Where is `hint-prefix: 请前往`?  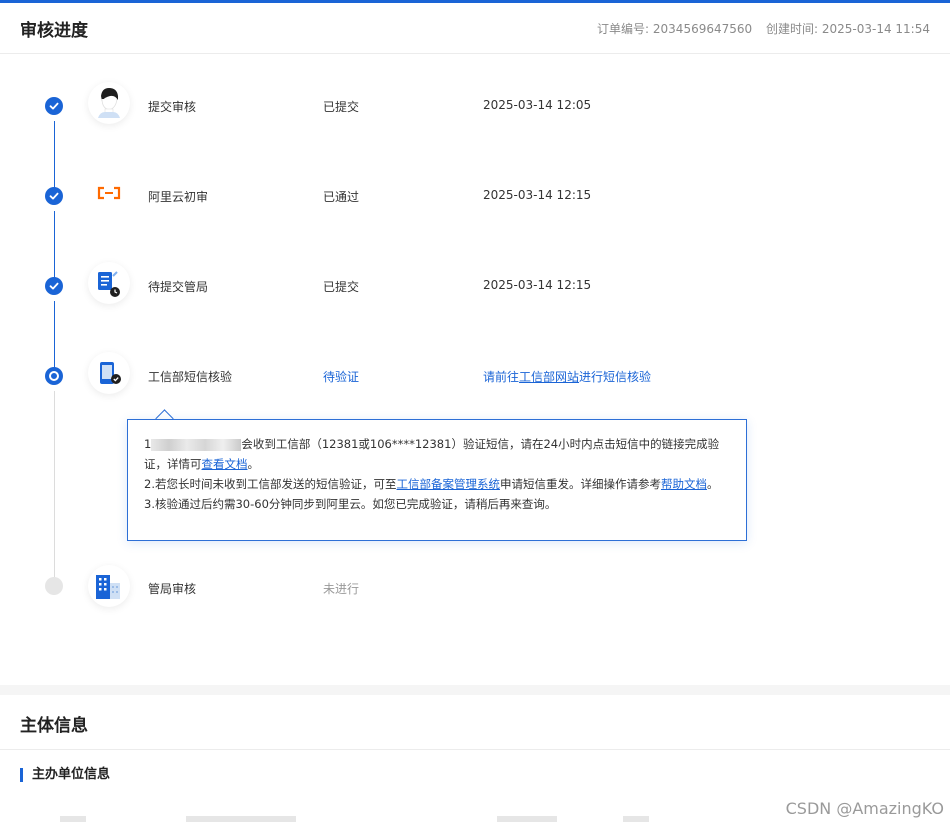 hint-prefix: 请前往 is located at coordinates (501, 377).